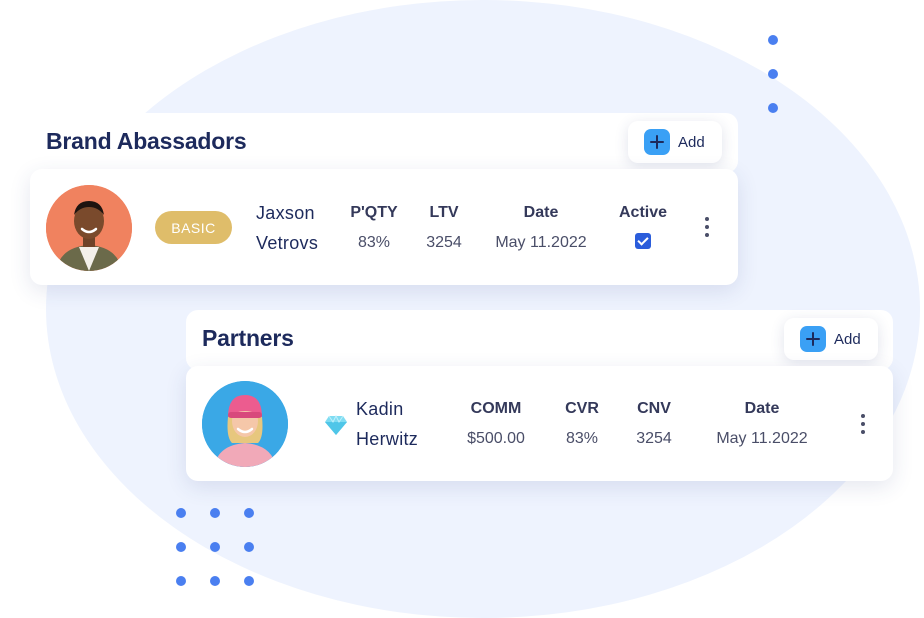  What do you see at coordinates (193, 227) in the screenshot?
I see `tier-badge: BASIC` at bounding box center [193, 227].